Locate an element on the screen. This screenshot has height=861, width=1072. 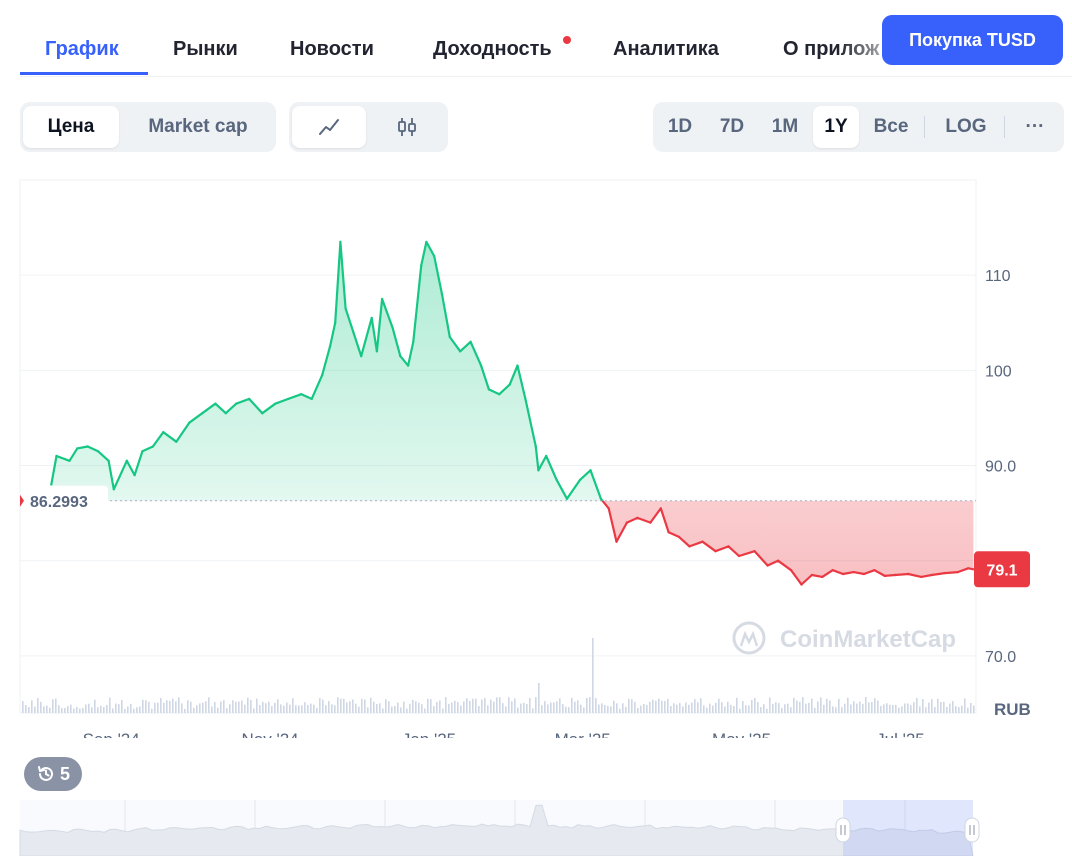
range-7d-button: 7D is located at coordinates (732, 127).